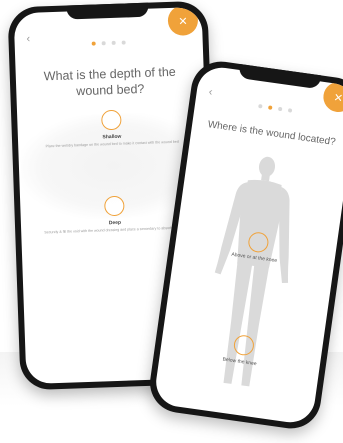  I want to click on phone-notch, so click(107, 11).